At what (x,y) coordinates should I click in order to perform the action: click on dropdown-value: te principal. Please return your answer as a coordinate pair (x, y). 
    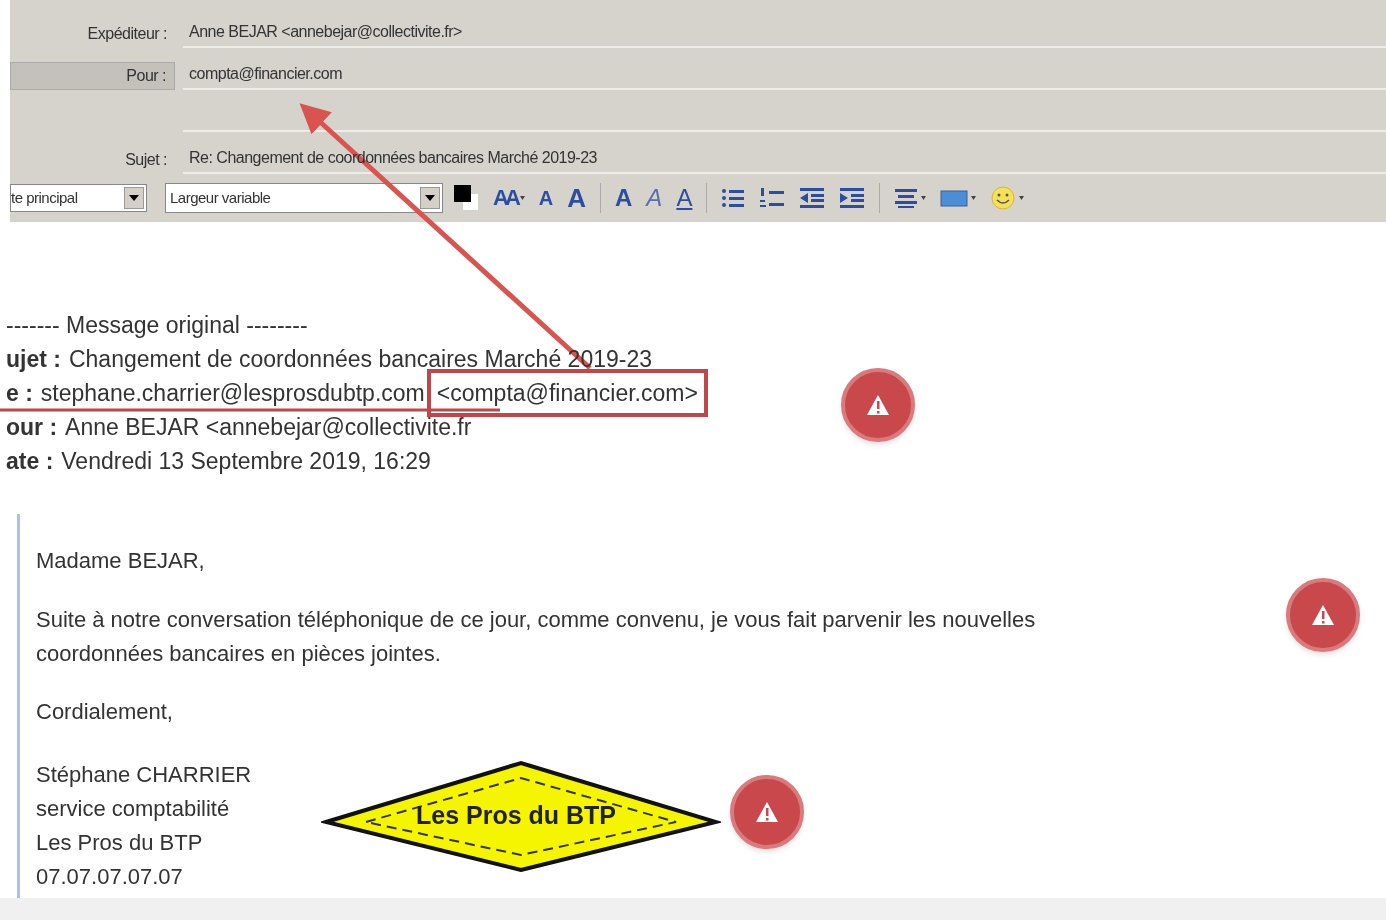
    Looking at the image, I should click on (45, 197).